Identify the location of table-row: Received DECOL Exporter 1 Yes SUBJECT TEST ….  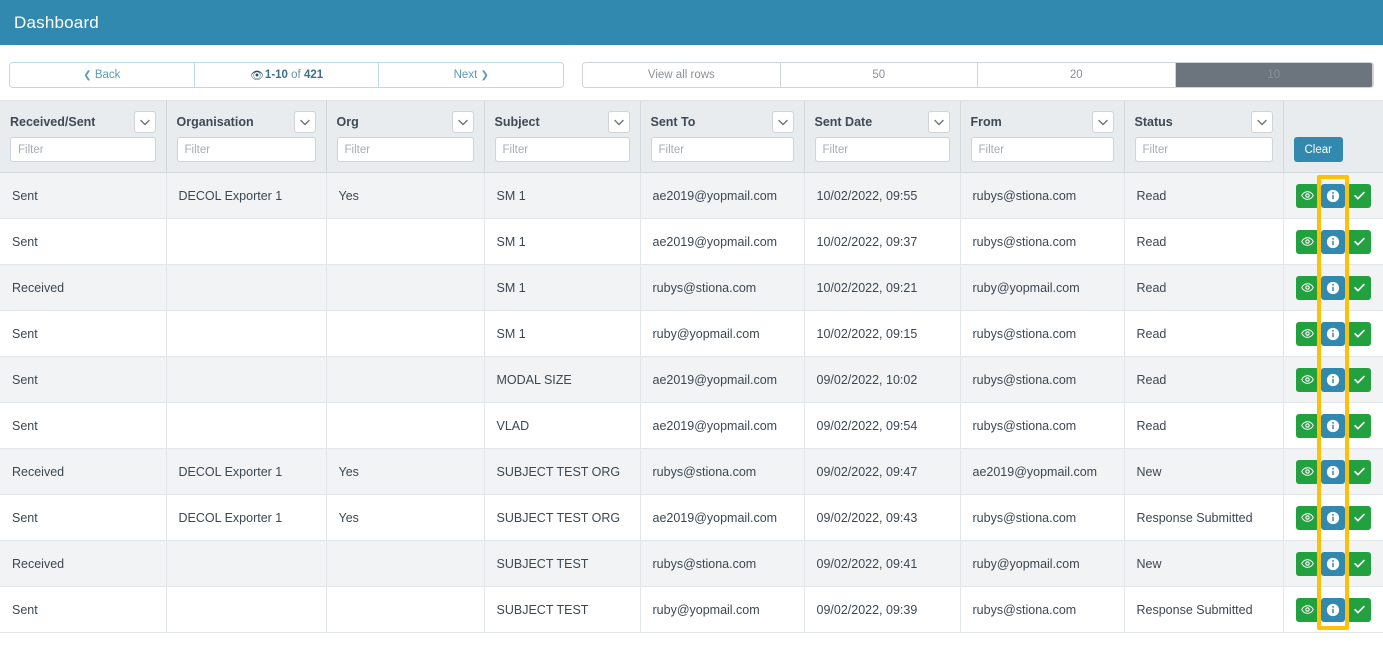
(691, 471).